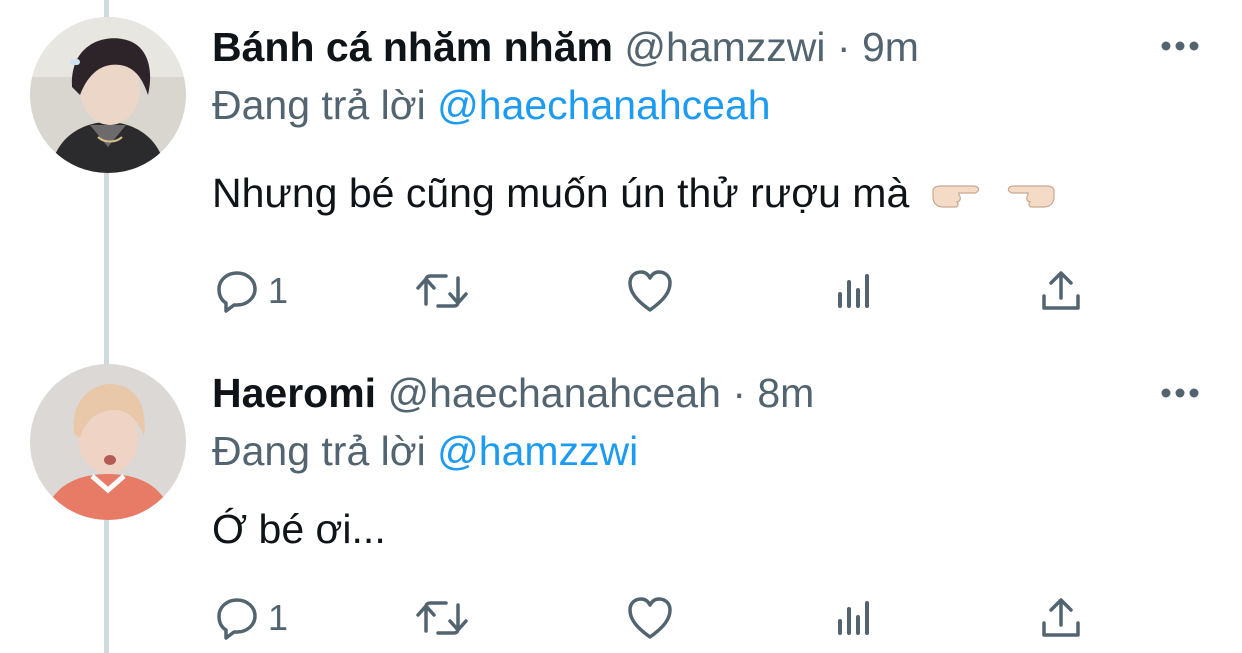 The width and height of the screenshot is (1242, 653). I want to click on reply-mention: @haechanahceah, so click(603, 105).